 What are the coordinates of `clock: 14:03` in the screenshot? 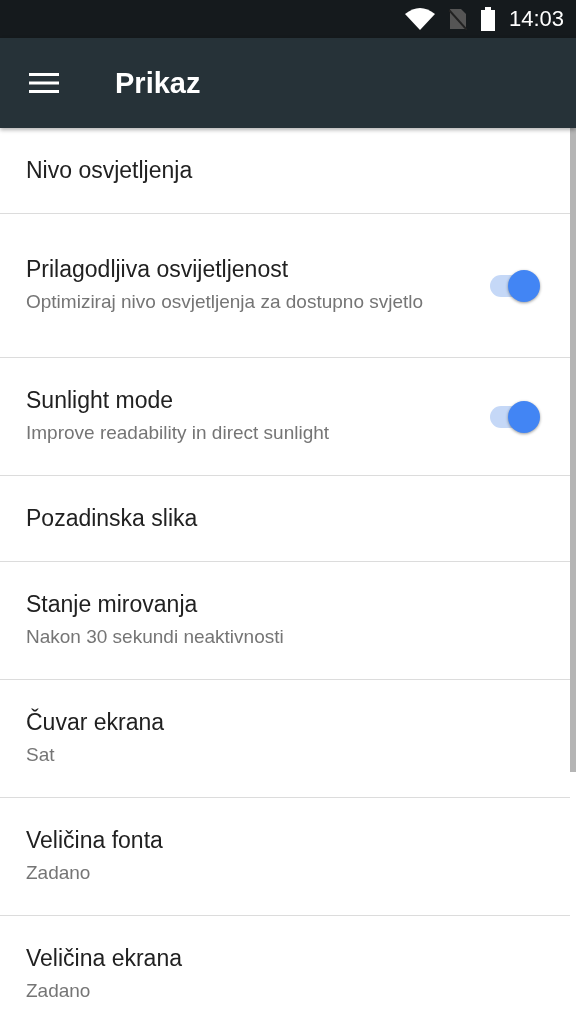 It's located at (536, 19).